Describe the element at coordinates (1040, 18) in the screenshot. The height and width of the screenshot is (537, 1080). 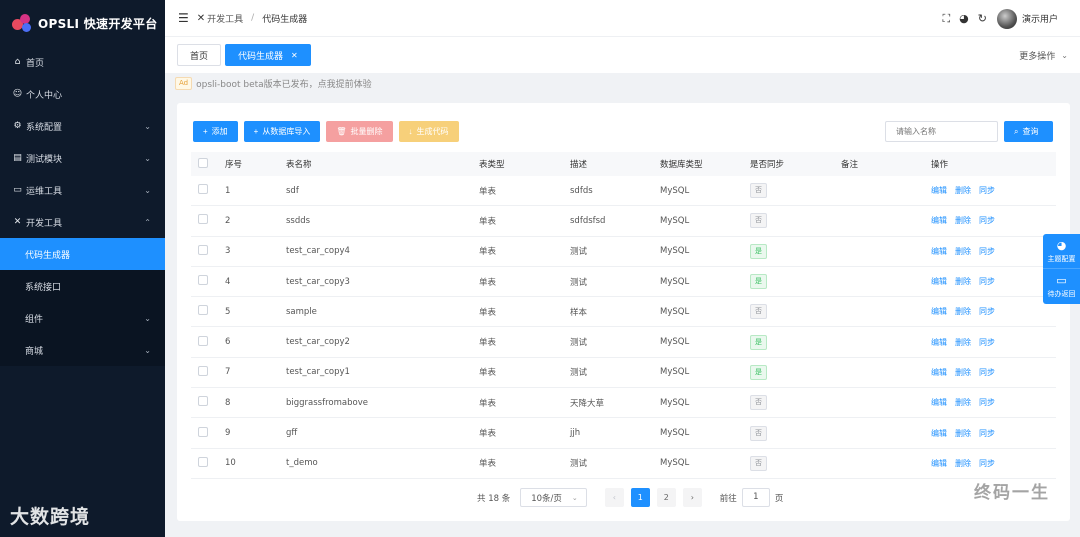
I see `user-name: 演示用户` at that location.